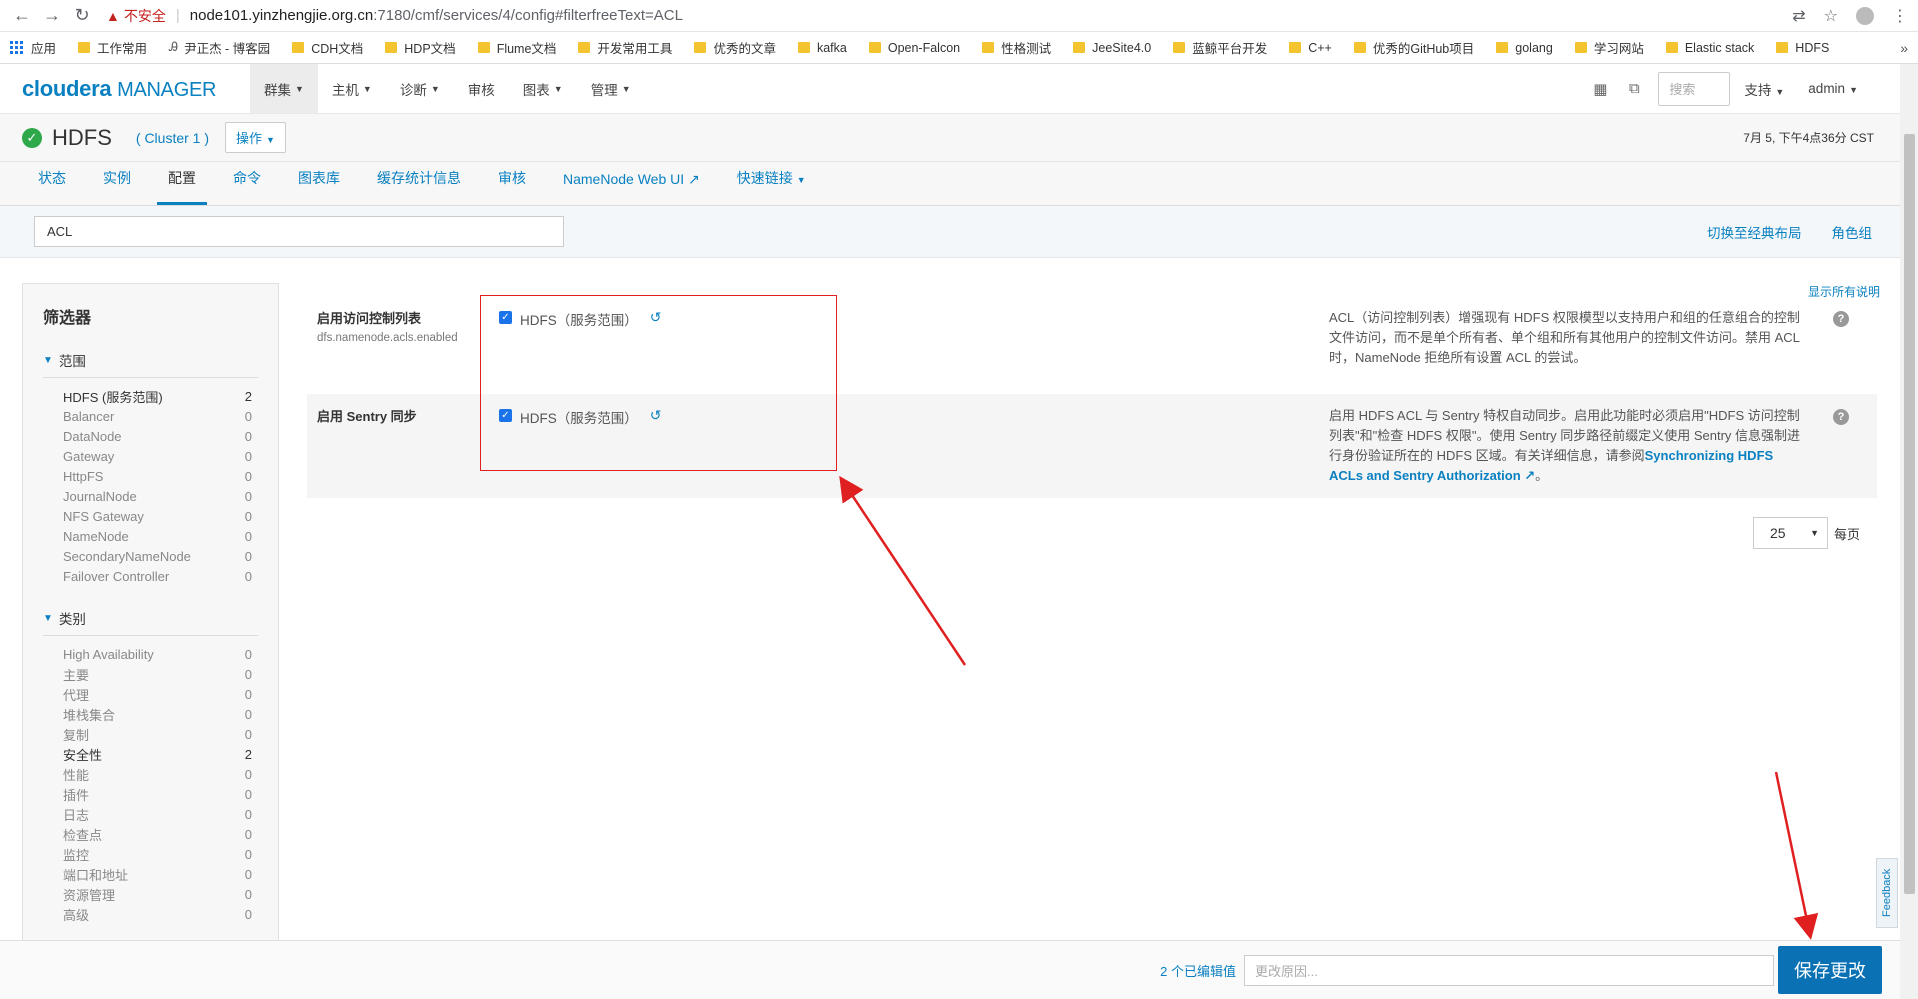 Image resolution: width=1918 pixels, height=999 pixels. Describe the element at coordinates (319, 186) in the screenshot. I see `tab-charts-library: 图表库` at that location.